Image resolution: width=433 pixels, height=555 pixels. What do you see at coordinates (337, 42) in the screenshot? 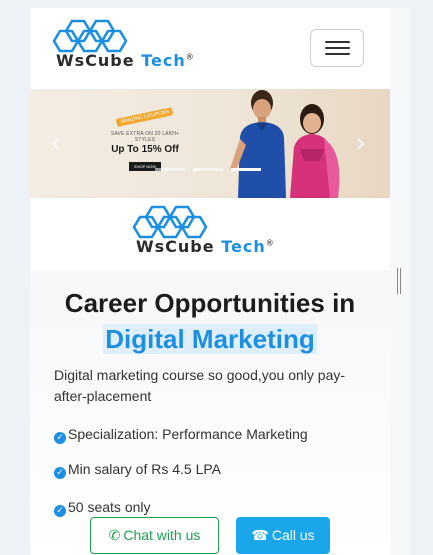
I see `hamburger-menu-icon` at bounding box center [337, 42].